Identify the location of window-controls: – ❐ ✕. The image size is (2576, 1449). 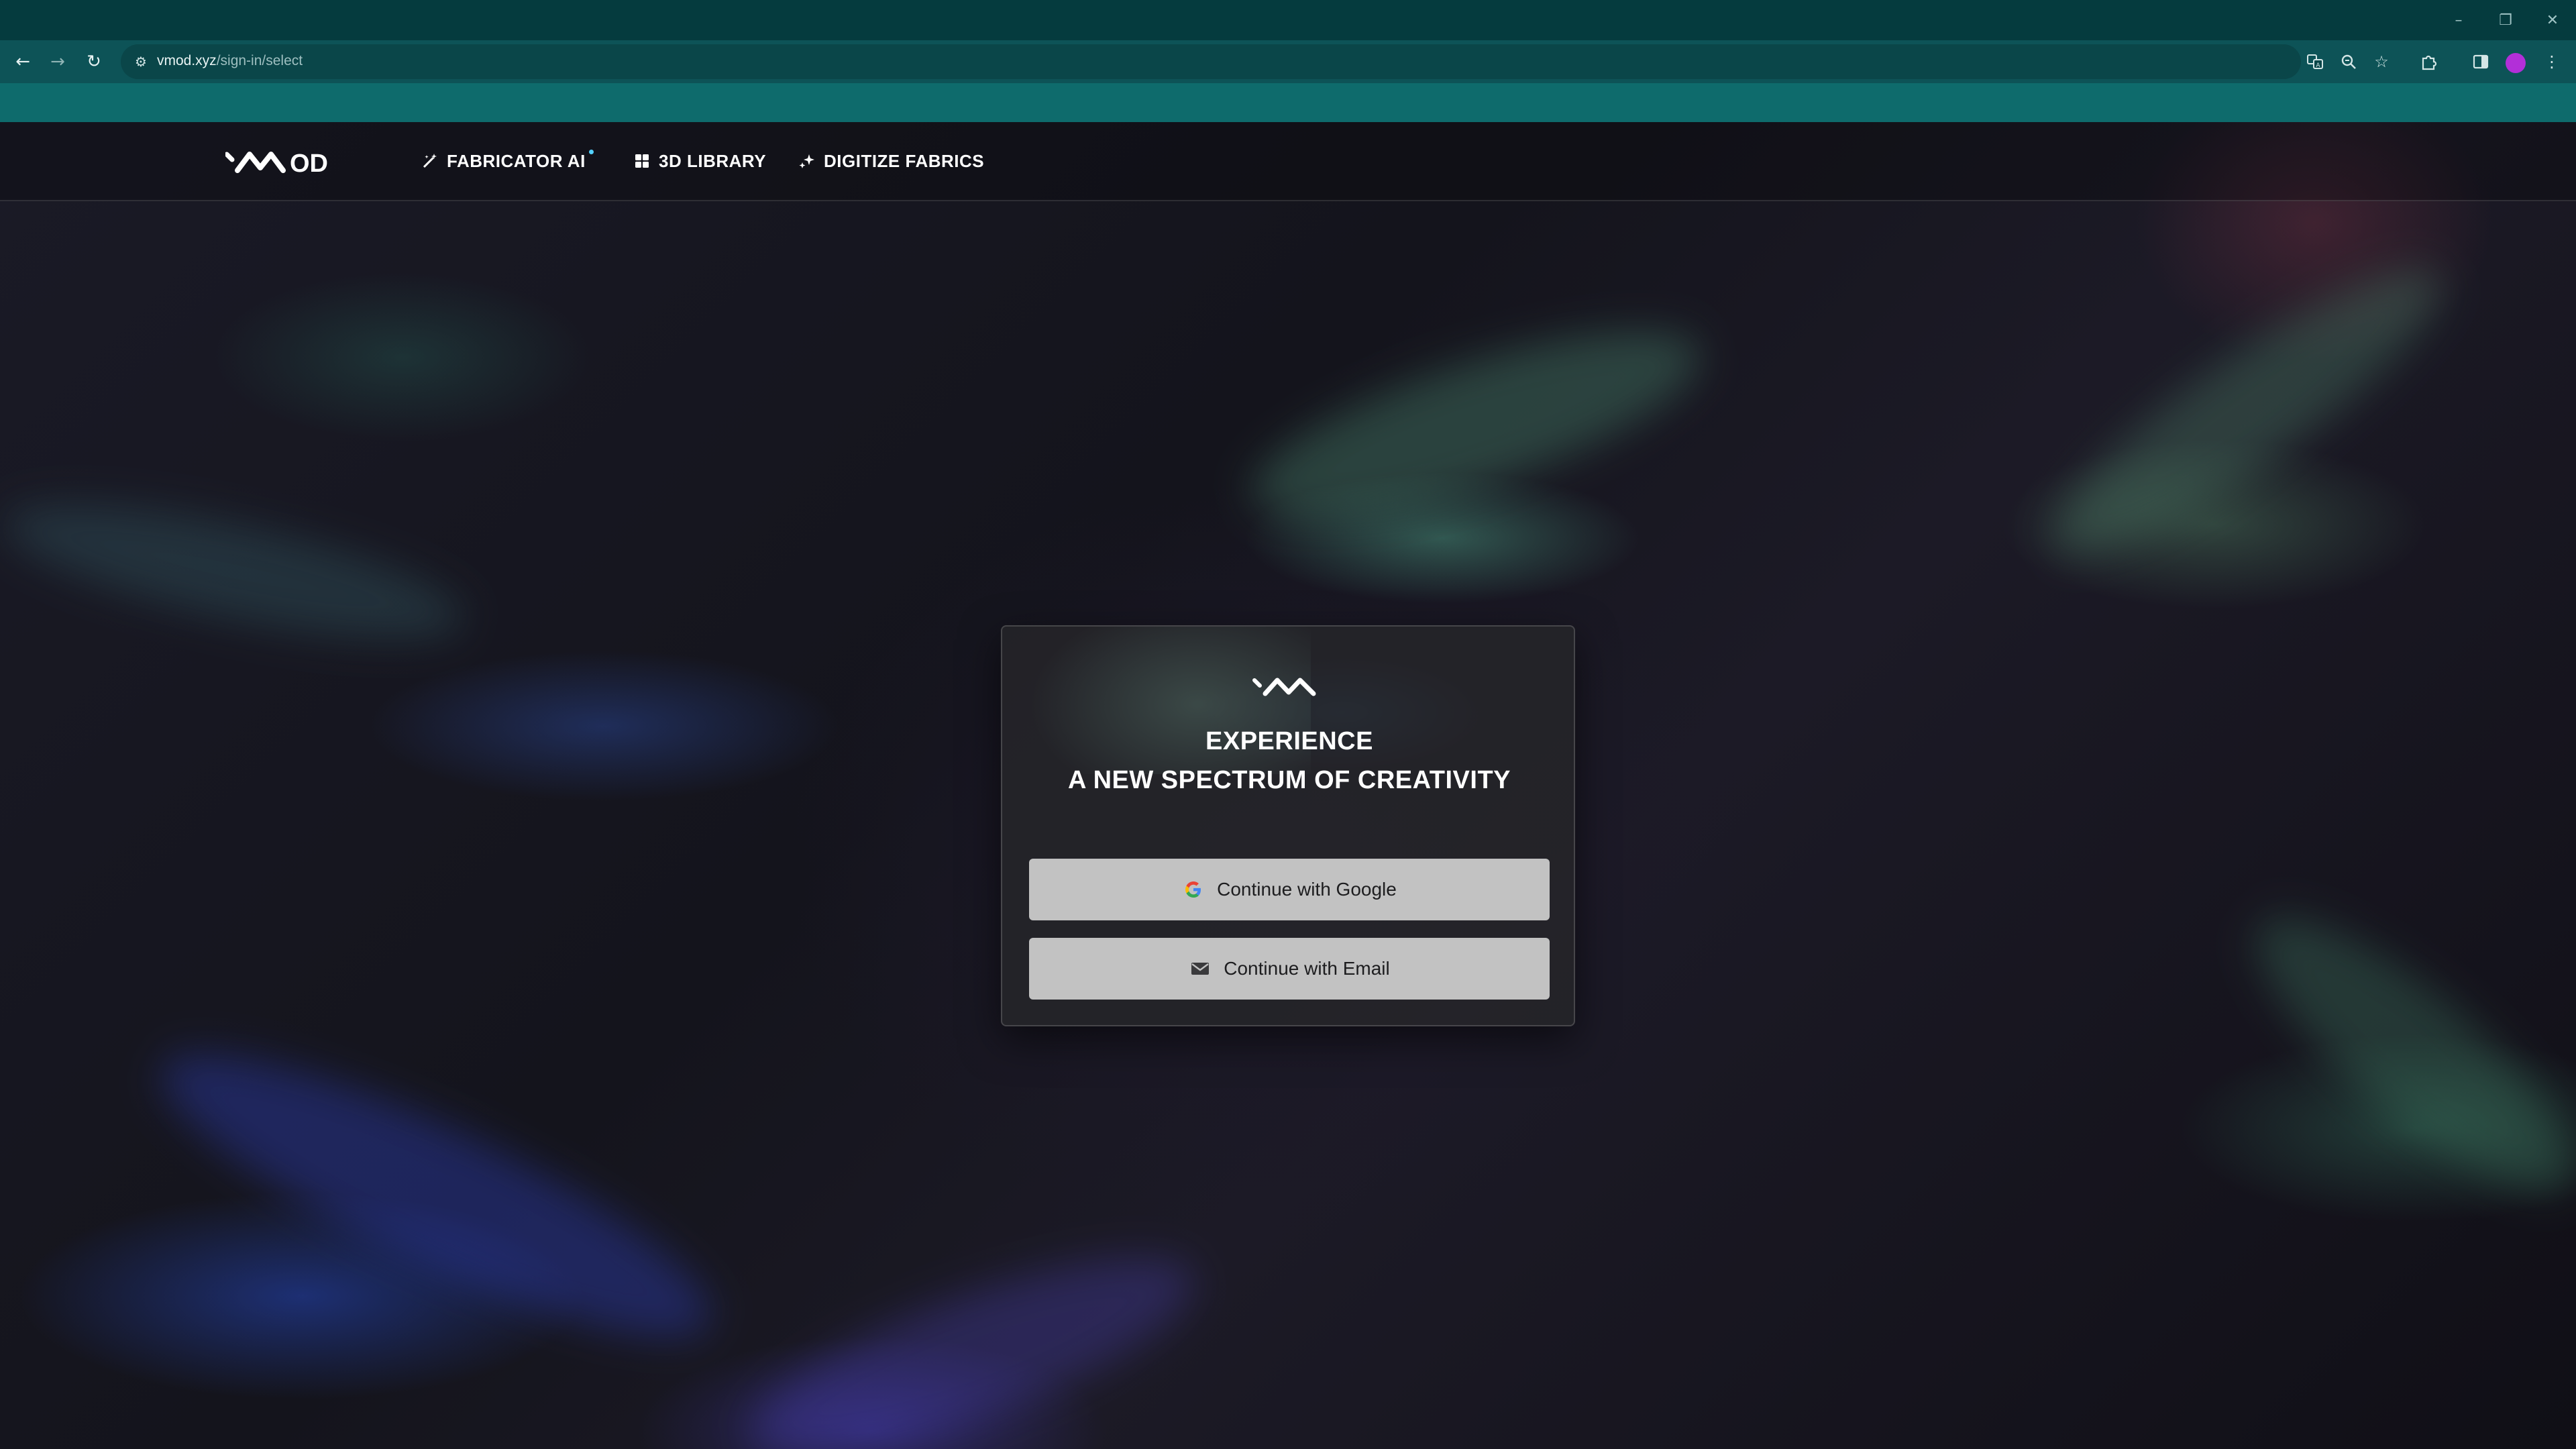
(2505, 20).